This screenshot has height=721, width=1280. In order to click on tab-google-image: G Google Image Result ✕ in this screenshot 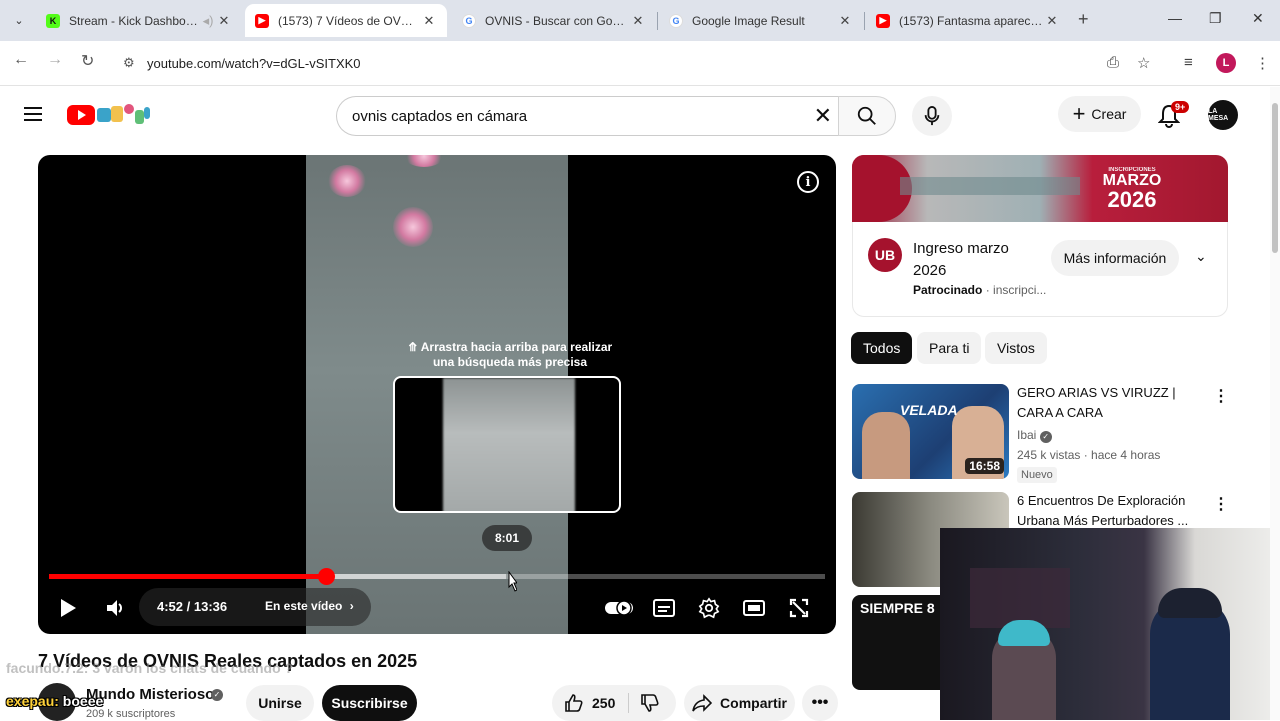, I will do `click(761, 20)`.